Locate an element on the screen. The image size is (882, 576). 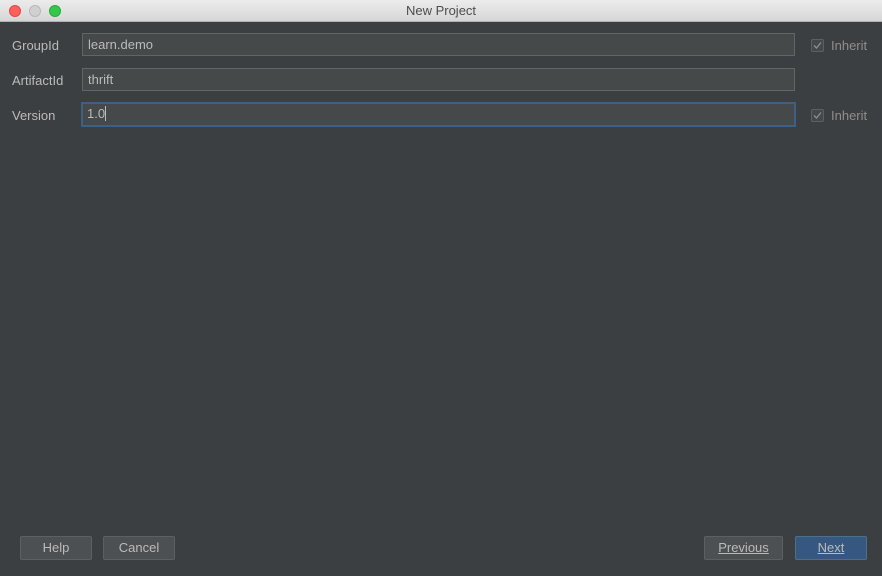
previous-button-label: Previous is located at coordinates (743, 547).